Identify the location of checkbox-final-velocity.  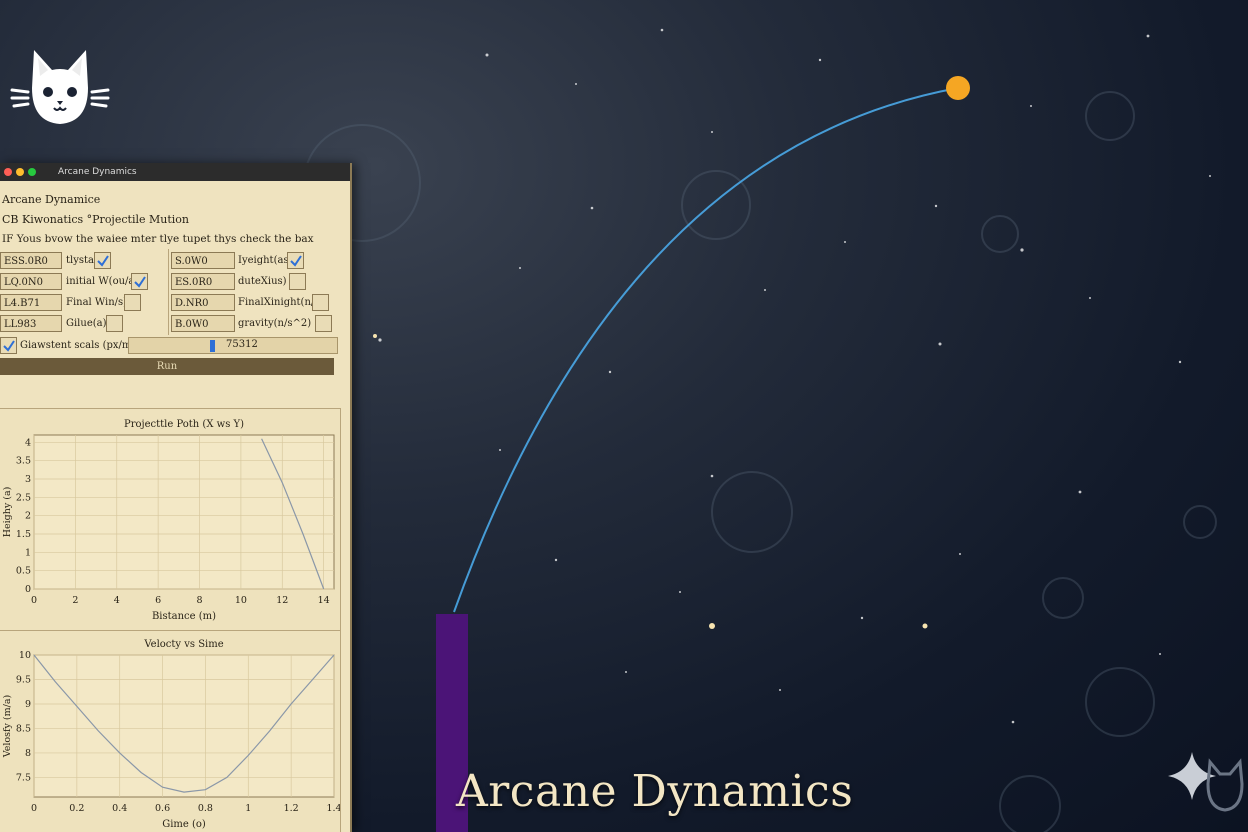
(132, 302).